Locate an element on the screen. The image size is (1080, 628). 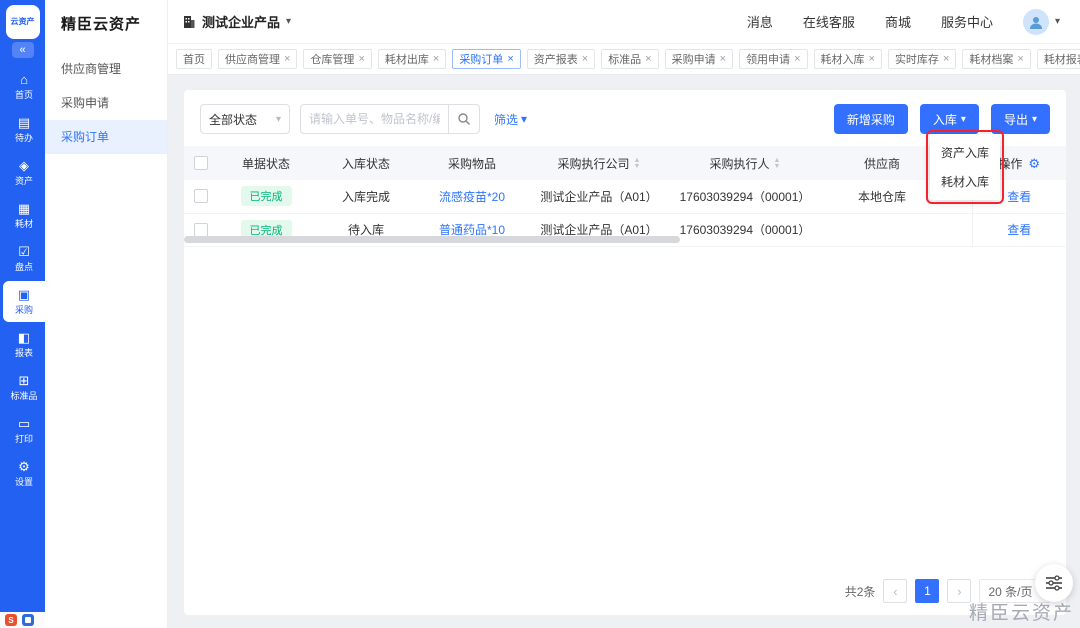
avatar is located at coordinates (1035, 21).